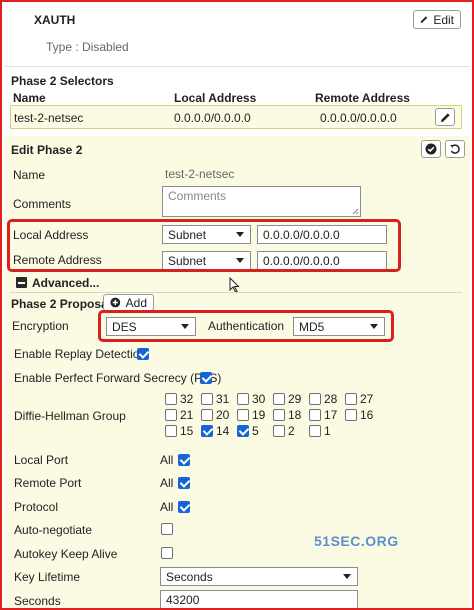 Image resolution: width=474 pixels, height=610 pixels. What do you see at coordinates (204, 245) in the screenshot?
I see `annotation-box-addresses` at bounding box center [204, 245].